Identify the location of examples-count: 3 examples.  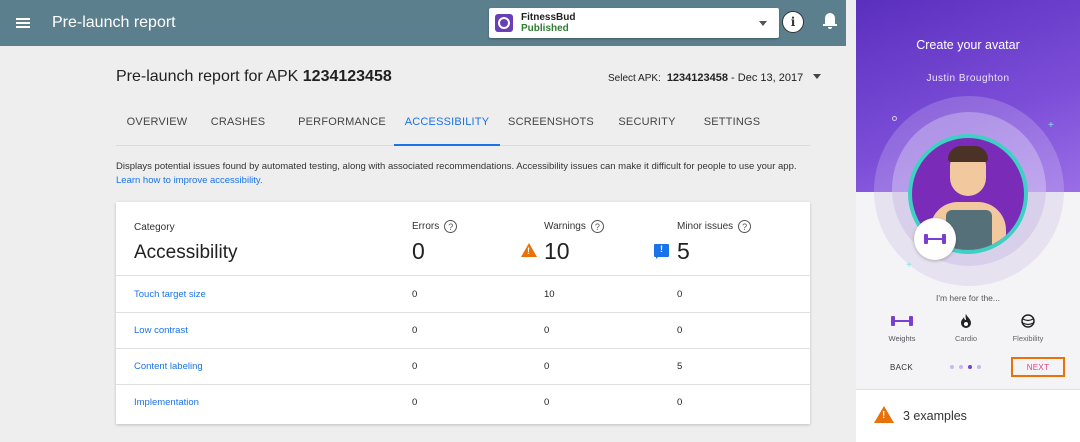
(935, 416).